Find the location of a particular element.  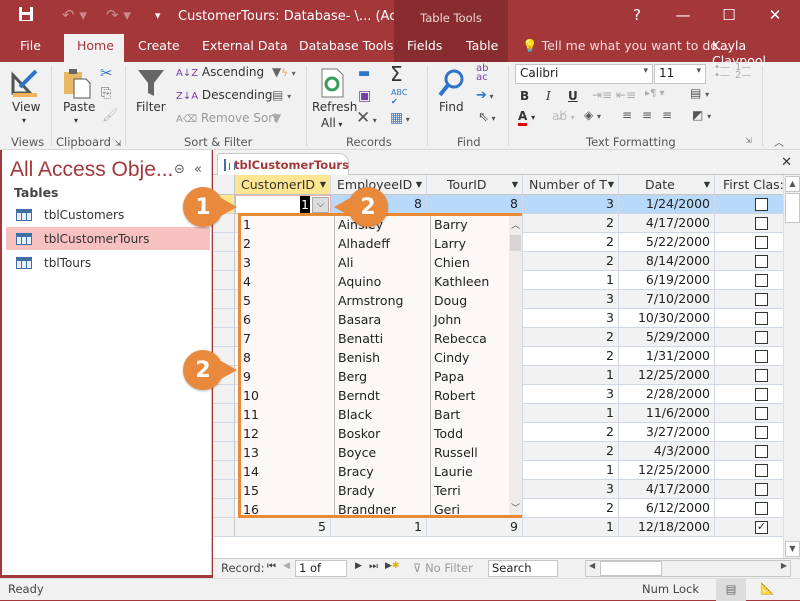

gridlines-icon: ▤ ▾ is located at coordinates (699, 93).